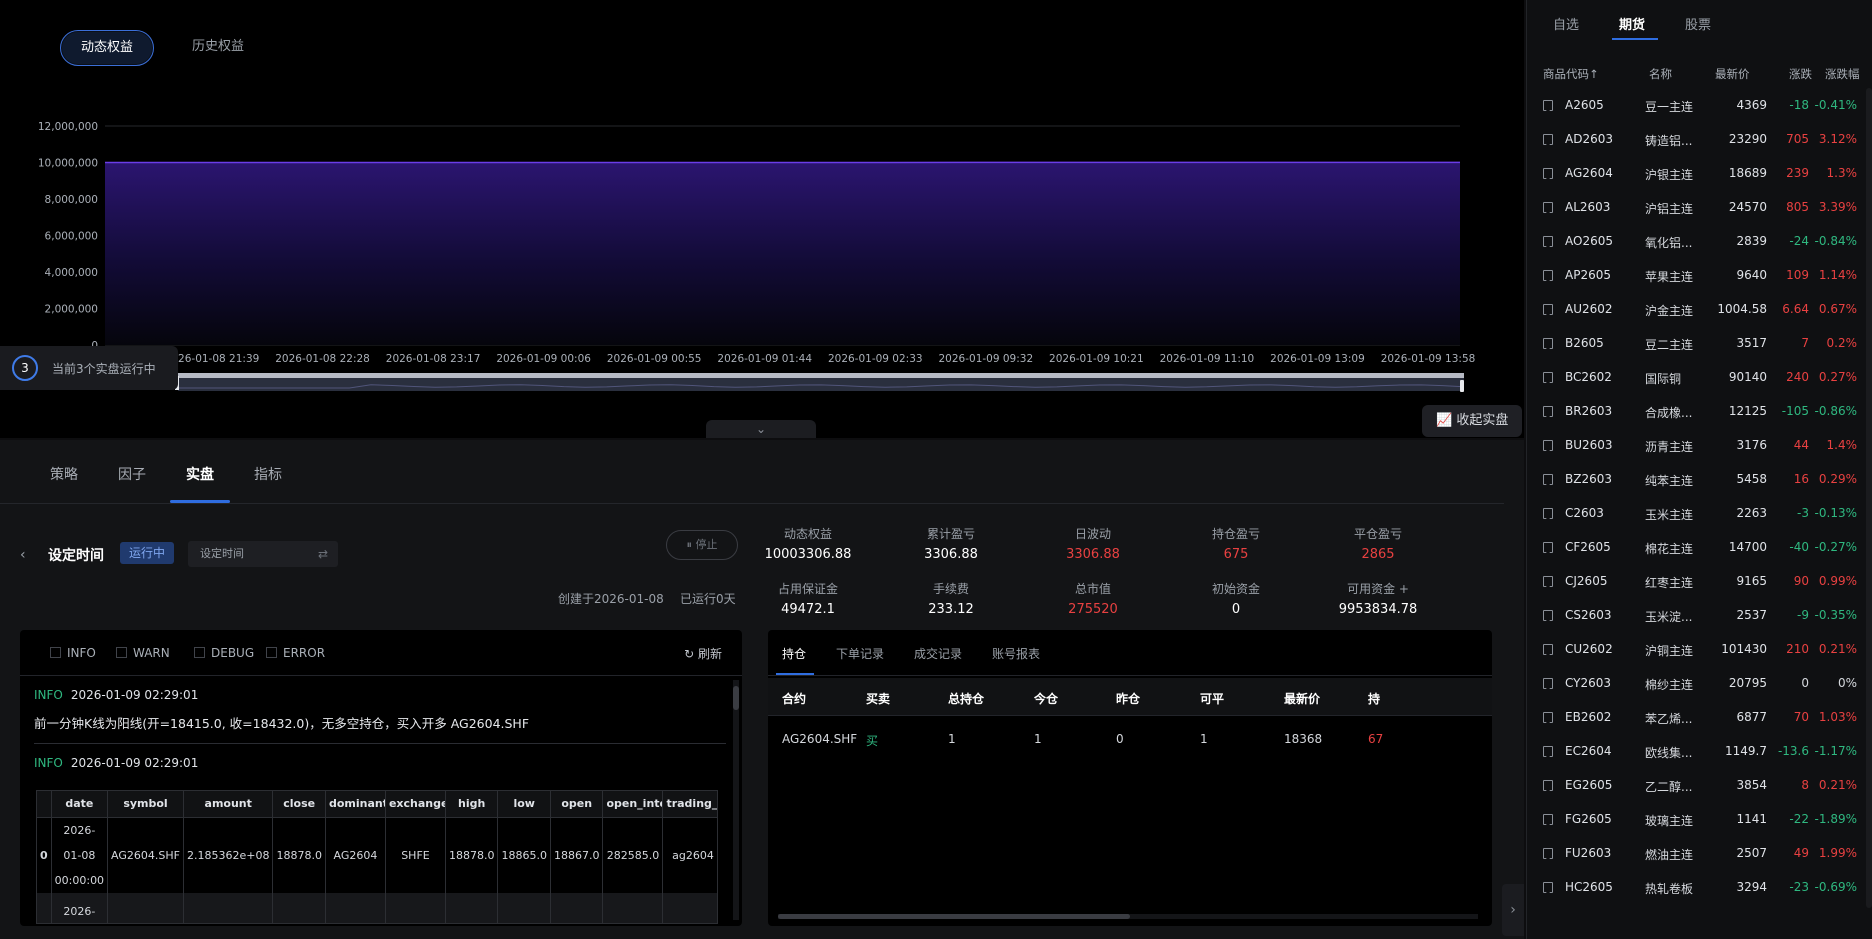 The width and height of the screenshot is (1872, 939). Describe the element at coordinates (1697, 241) in the screenshot. I see `watchlist-row: AO2605 氧化铝... 2839 -24 -0.84%` at that location.